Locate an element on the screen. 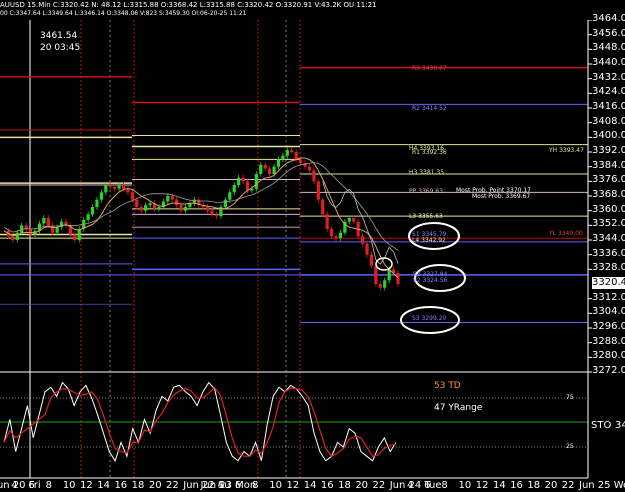 This screenshot has height=492, width=625. level-75-label: 75 is located at coordinates (570, 397).